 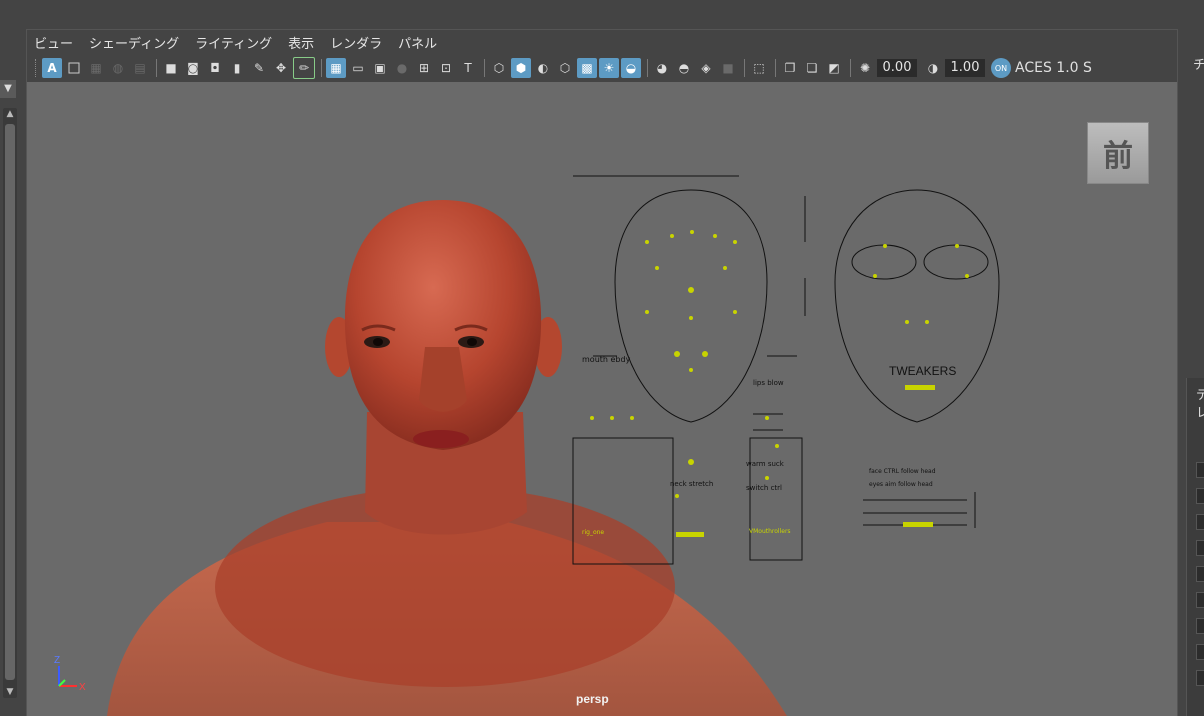 What do you see at coordinates (812, 68) in the screenshot?
I see `xray-joints-icon: ❏` at bounding box center [812, 68].